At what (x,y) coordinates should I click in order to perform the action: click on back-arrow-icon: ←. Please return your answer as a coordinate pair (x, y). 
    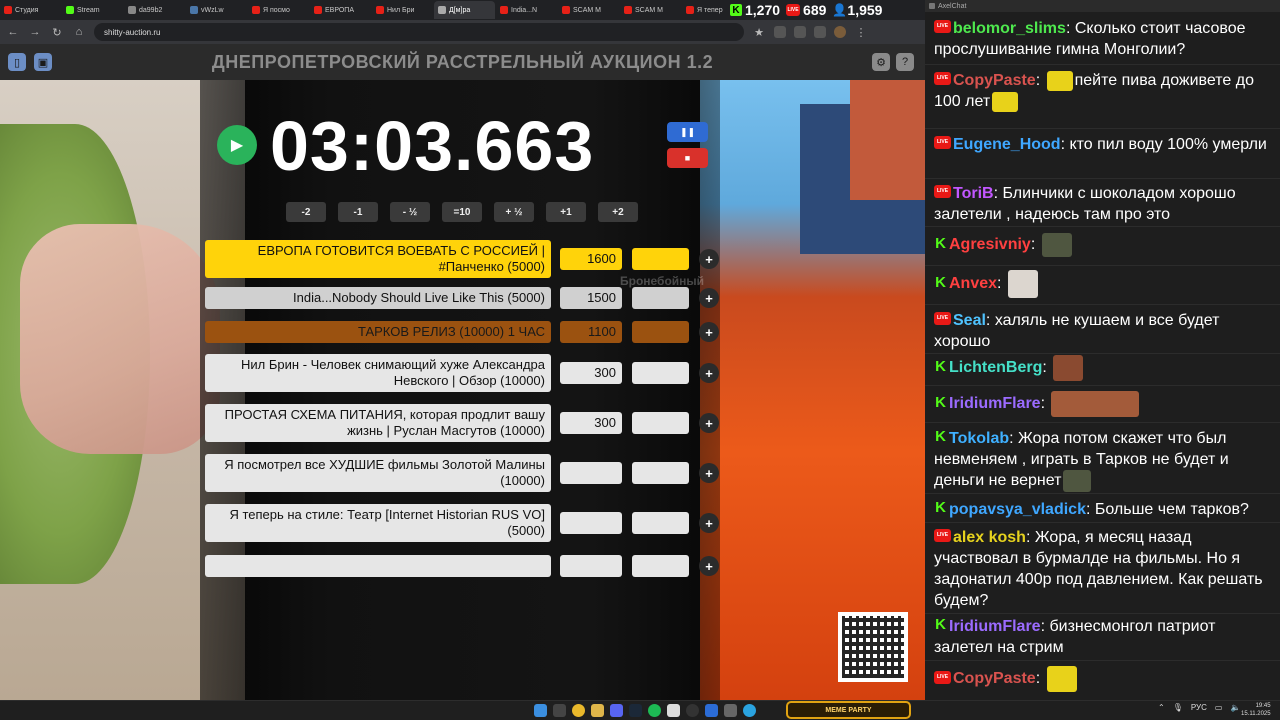
    Looking at the image, I should click on (13, 32).